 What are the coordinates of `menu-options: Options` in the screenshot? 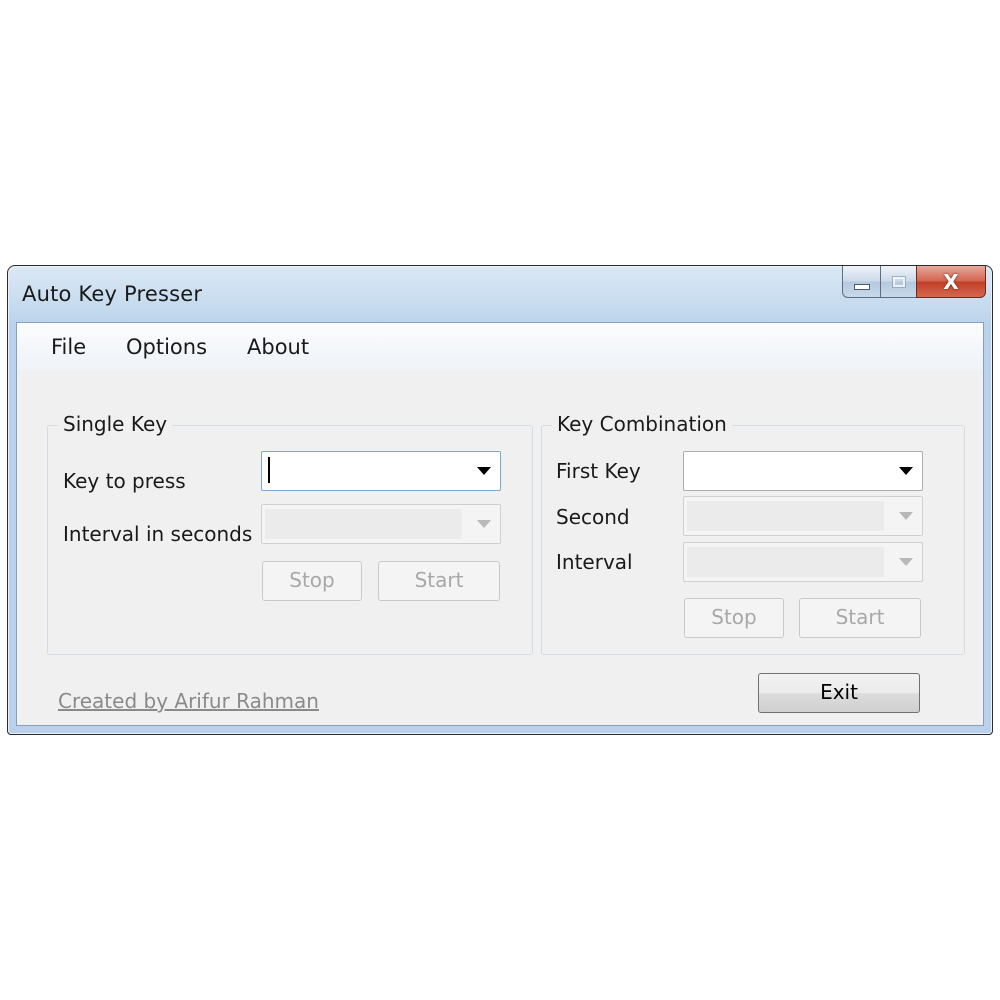 It's located at (166, 347).